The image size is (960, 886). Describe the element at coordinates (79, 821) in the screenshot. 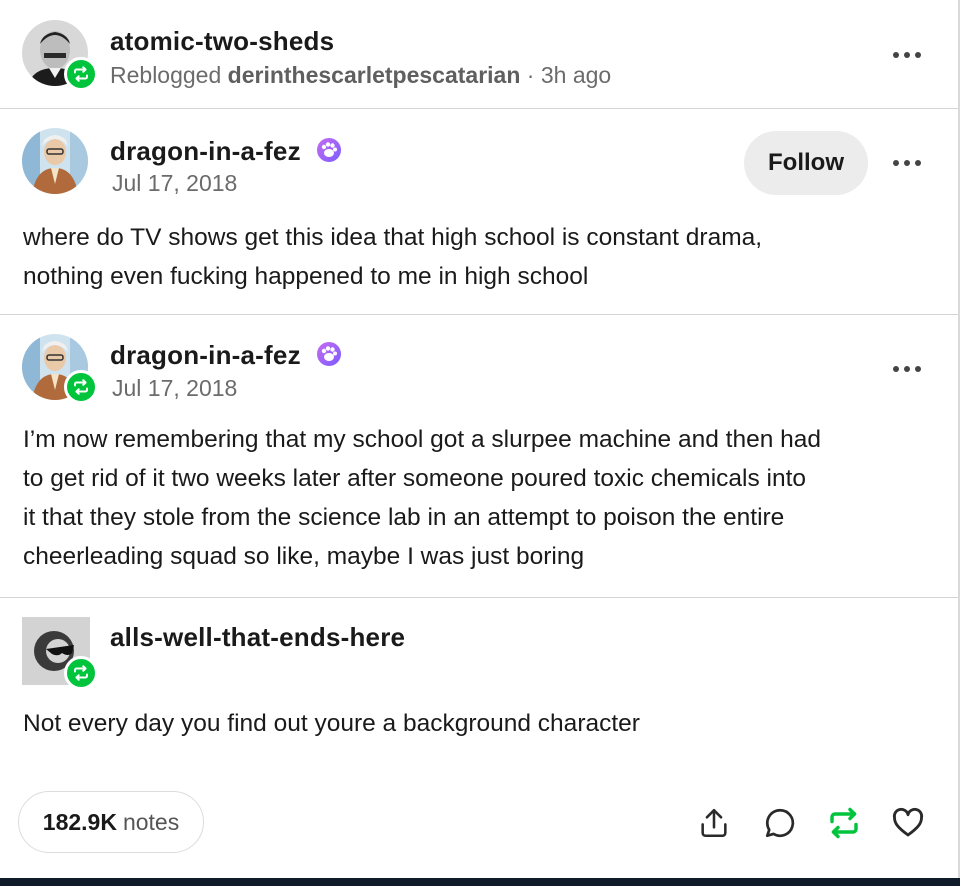

I see `notes-count: 182.9K` at that location.